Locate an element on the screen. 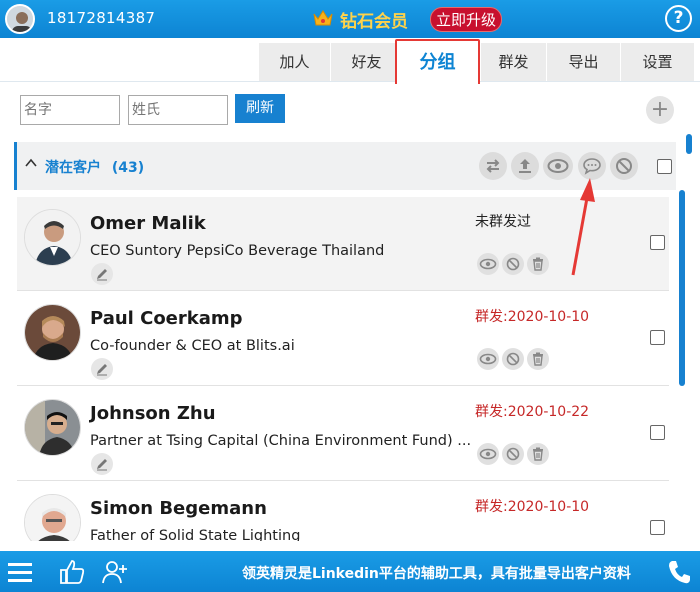  contact-title: CEO Suntory PepsiCo Beverage Thailand is located at coordinates (237, 251).